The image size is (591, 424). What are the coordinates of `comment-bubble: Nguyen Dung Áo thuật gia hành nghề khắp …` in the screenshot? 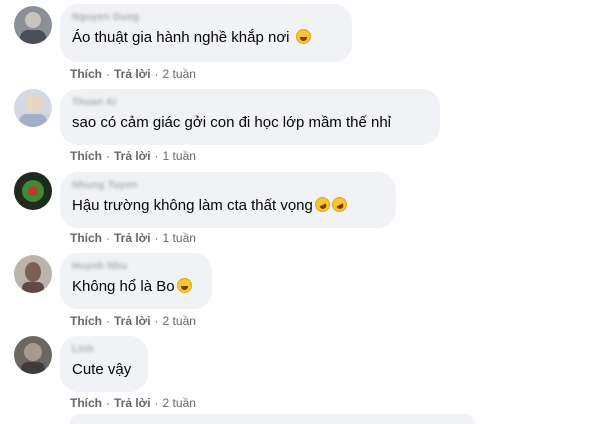 It's located at (206, 33).